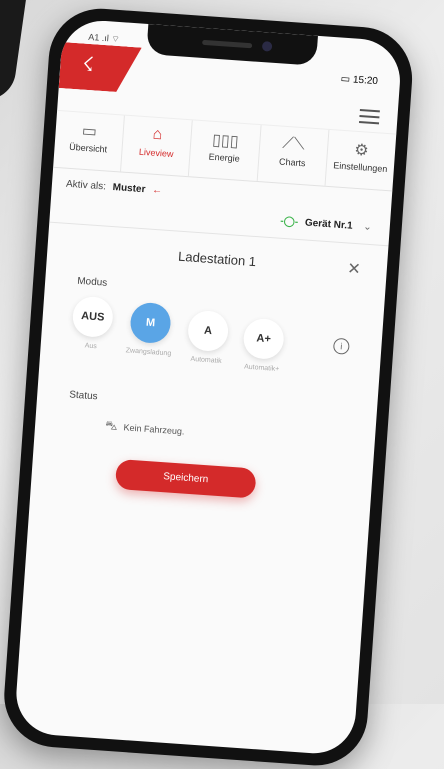 The height and width of the screenshot is (769, 444). I want to click on mode-auto-plus-button: A+, so click(264, 339).